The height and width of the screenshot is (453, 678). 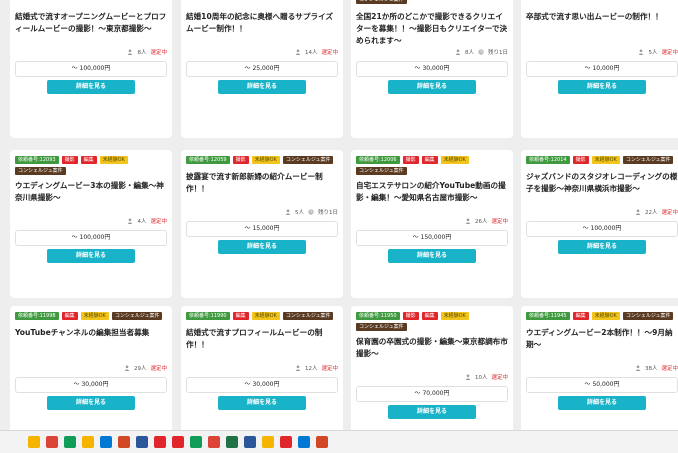 I want to click on job-title: ウエディングムービー3本の撮影・編集～神奈川県撮影～, so click(x=91, y=198).